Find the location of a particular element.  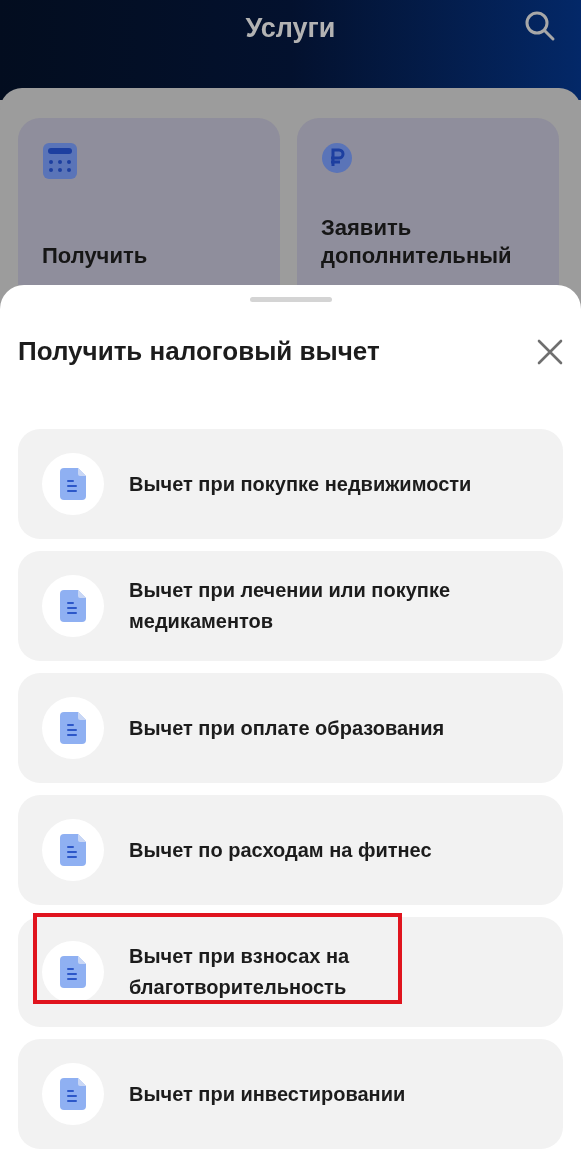

list-item: Вычет по расходам на фитнес is located at coordinates (290, 850).